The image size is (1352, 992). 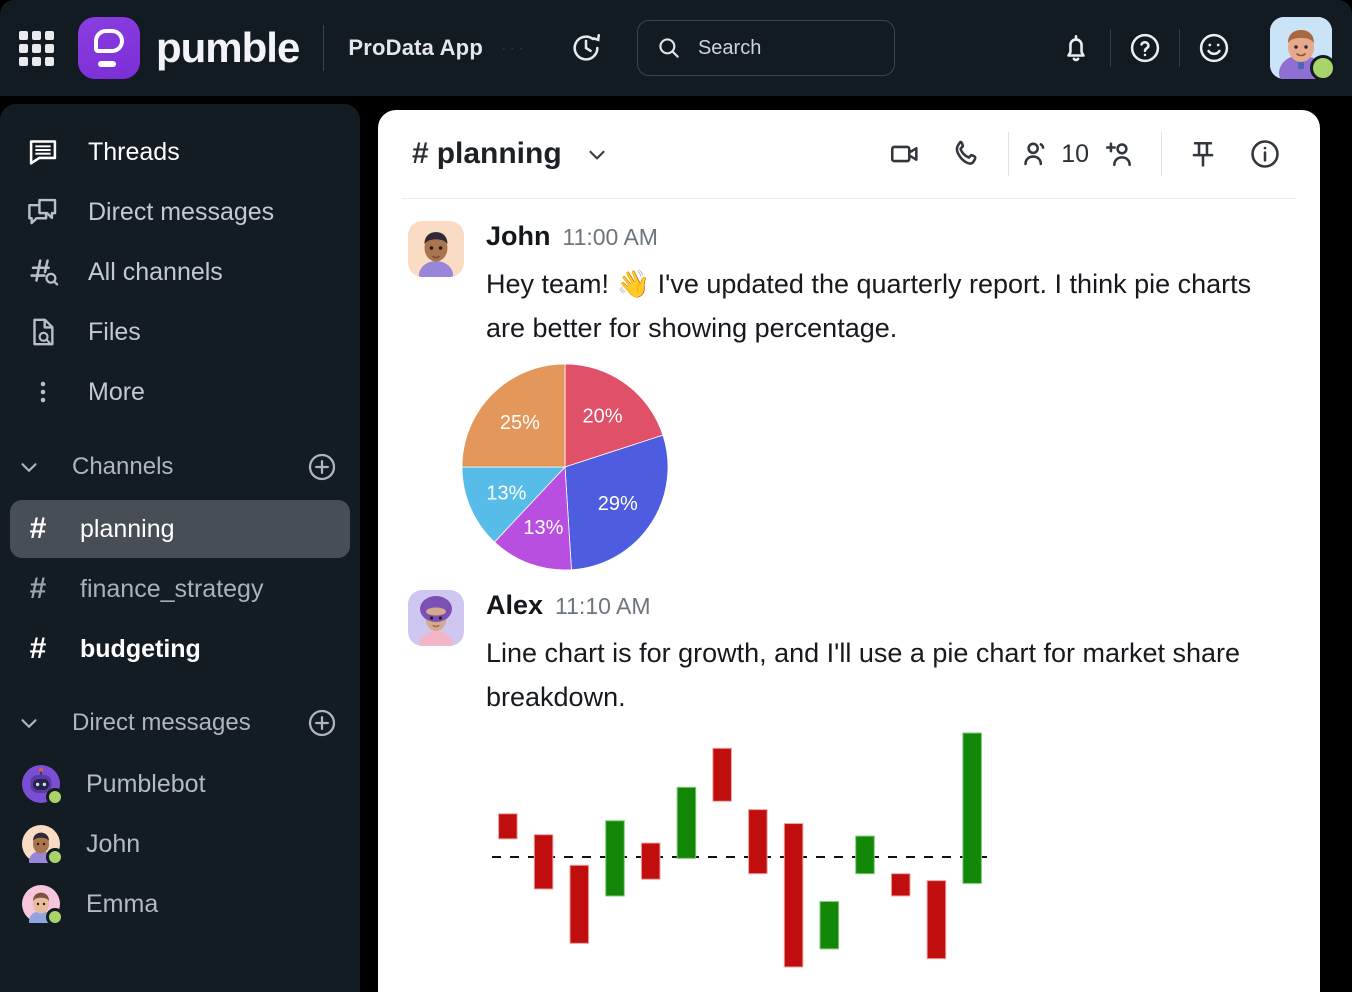 I want to click on search-icon, so click(x=669, y=48).